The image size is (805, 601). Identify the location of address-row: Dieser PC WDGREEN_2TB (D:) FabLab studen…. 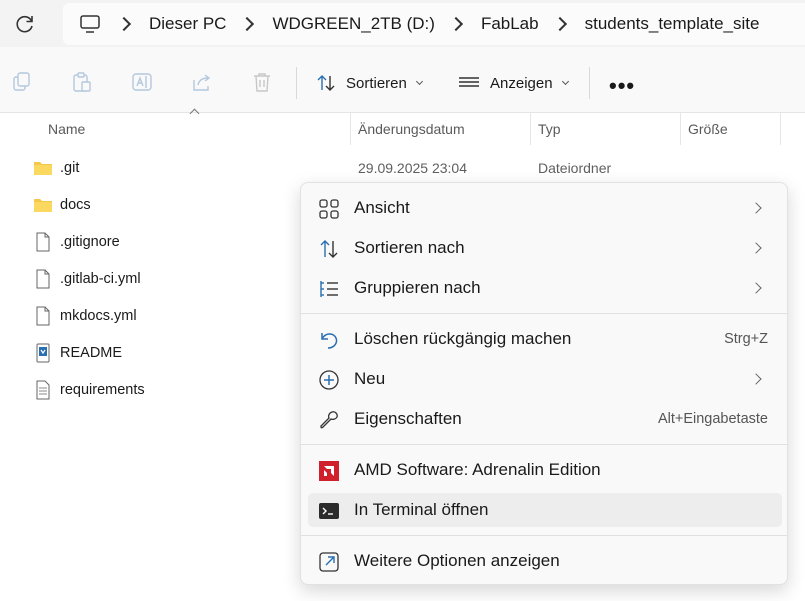
(402, 23).